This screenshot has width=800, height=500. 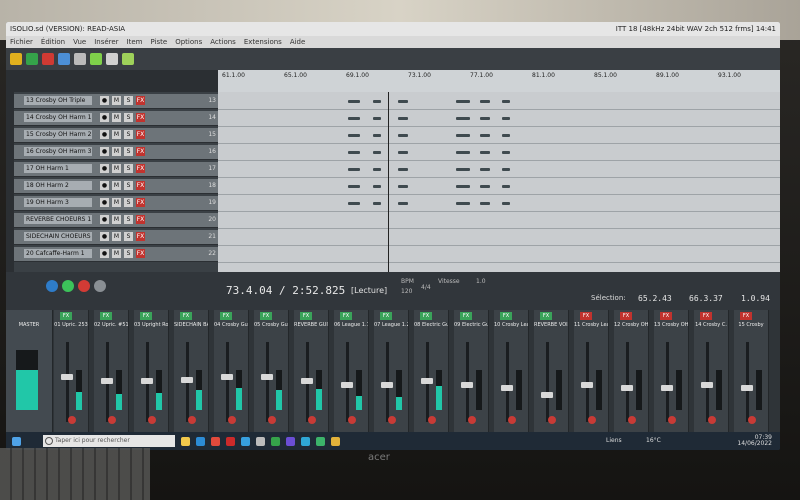 What do you see at coordinates (58, 134) in the screenshot?
I see `track-name: 15 Crosby OH Harm 2` at bounding box center [58, 134].